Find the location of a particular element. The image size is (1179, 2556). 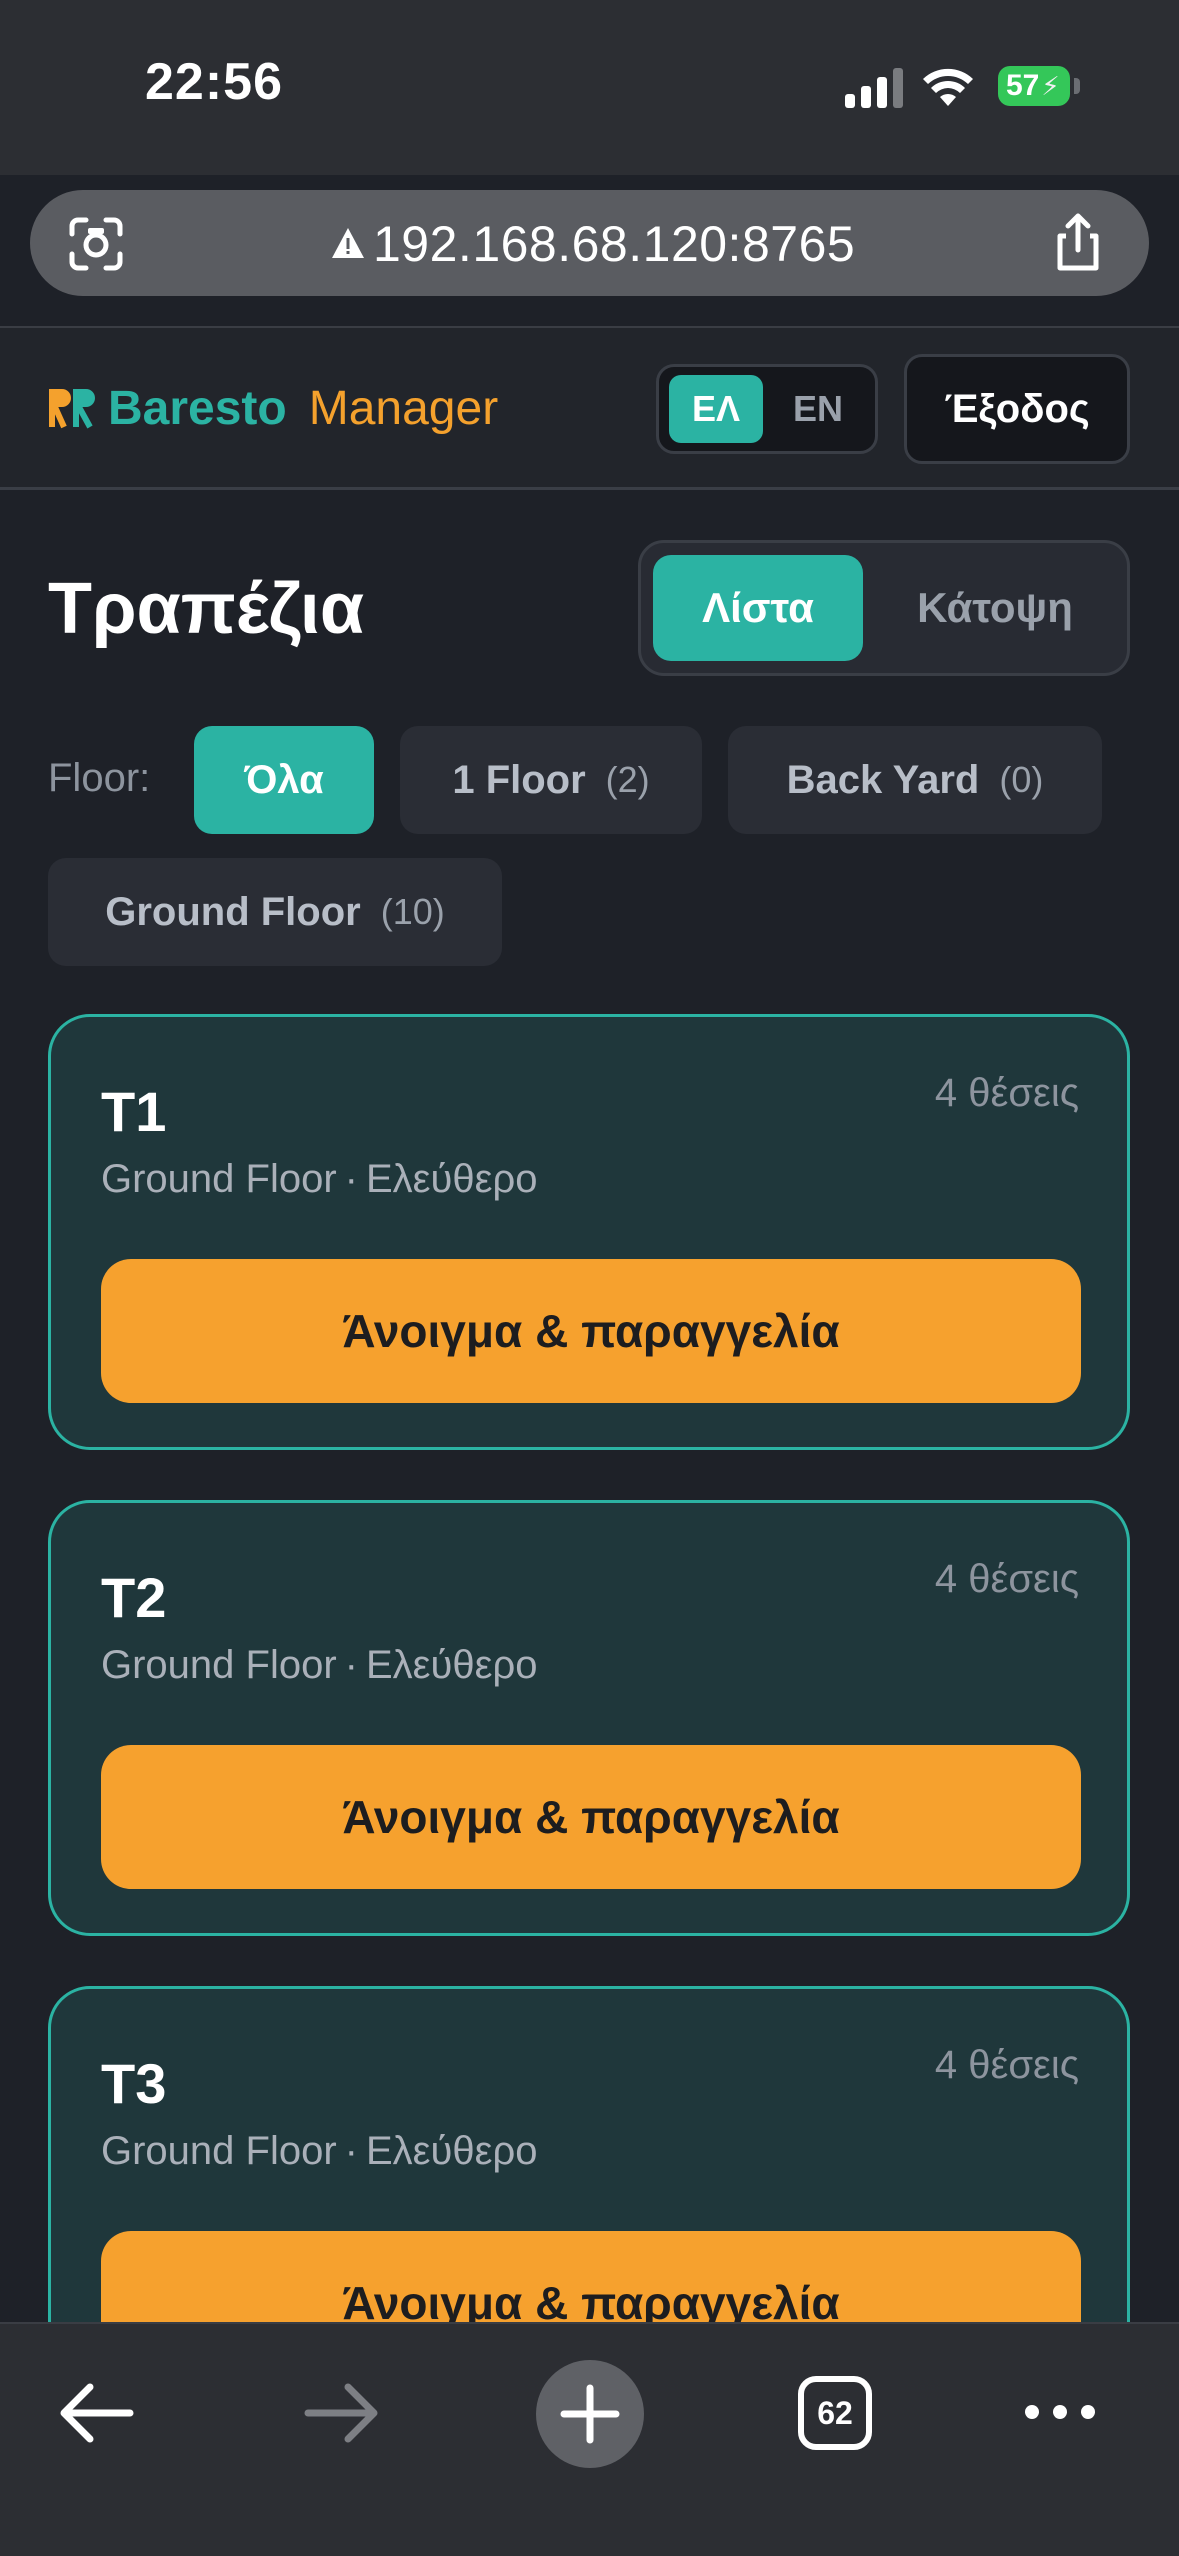

battery-icon: 57 ⚡ is located at coordinates (1034, 86).